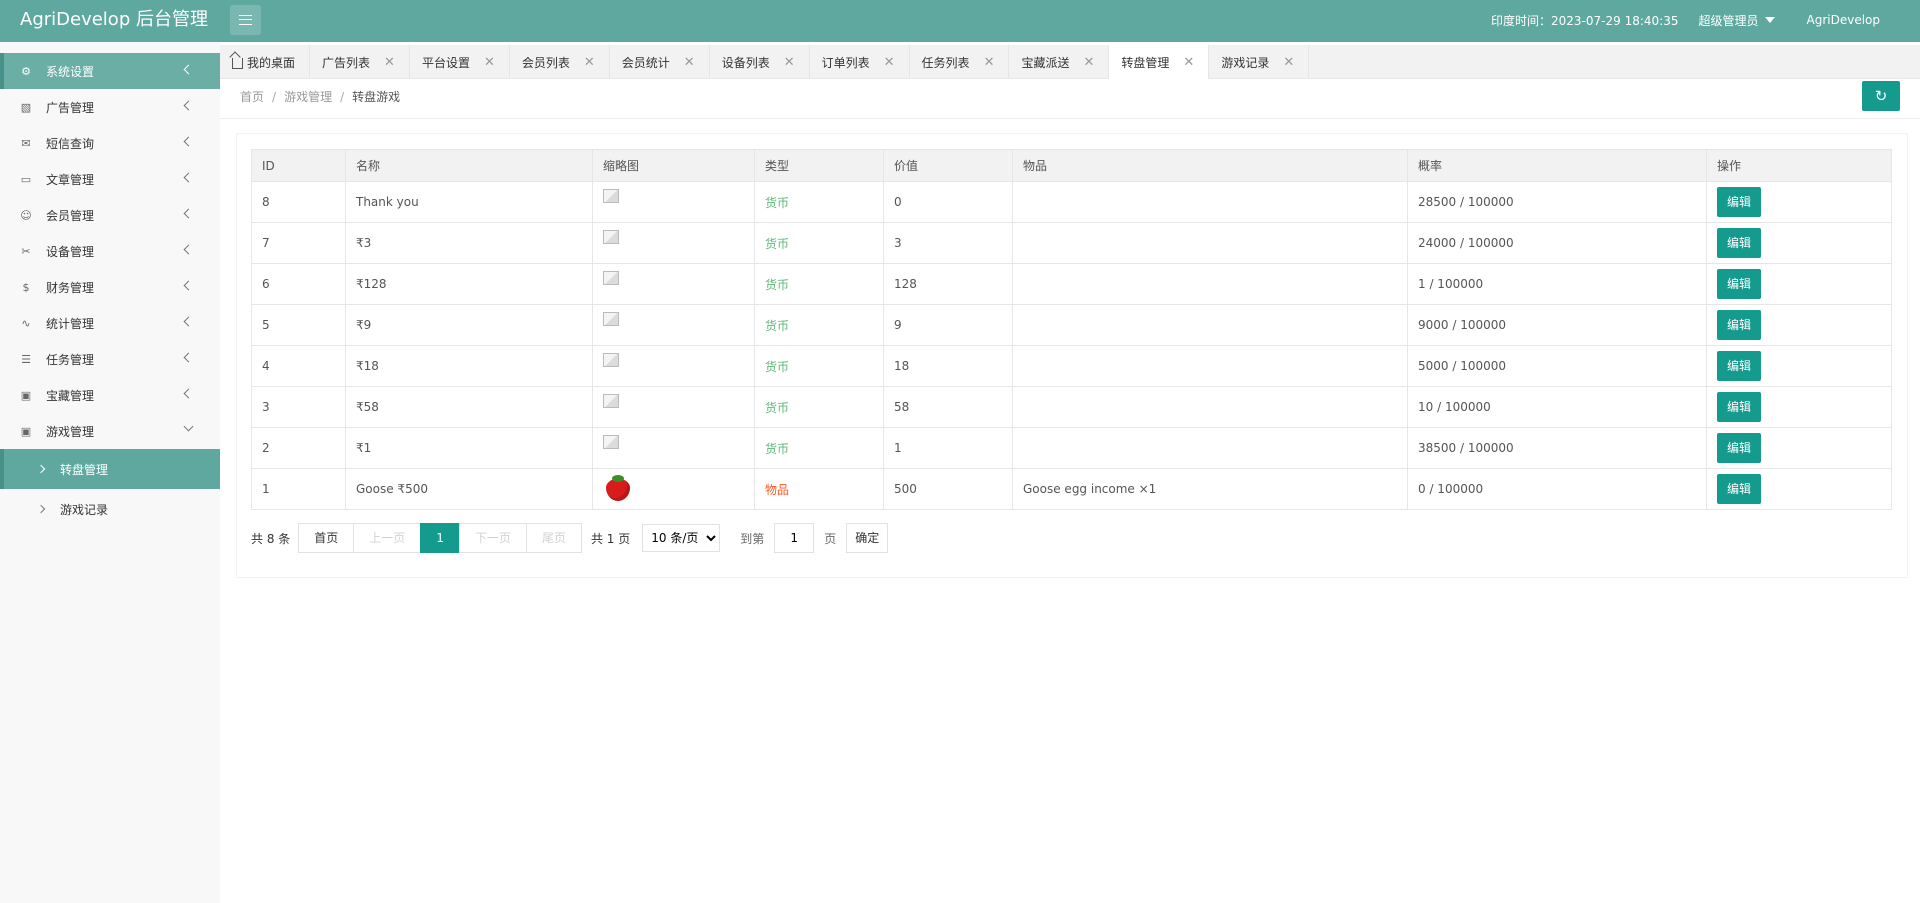 This screenshot has height=903, width=1920. Describe the element at coordinates (681, 538) in the screenshot. I see `page-size-select: 10 条/页` at that location.